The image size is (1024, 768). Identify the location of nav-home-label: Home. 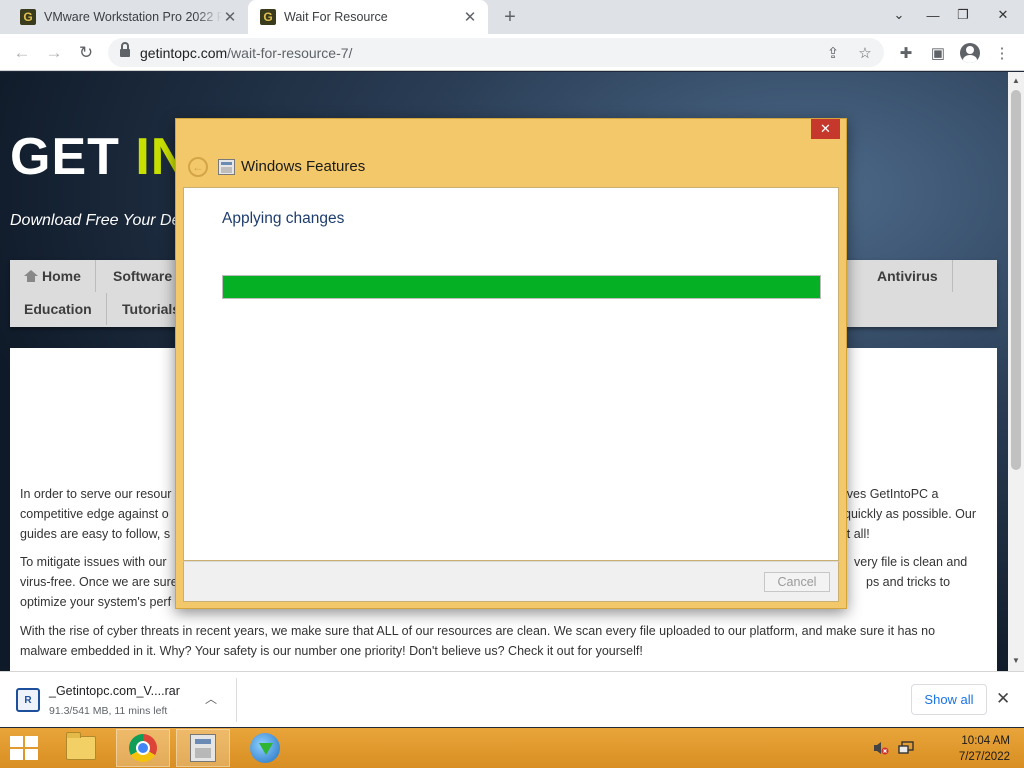
(61, 276).